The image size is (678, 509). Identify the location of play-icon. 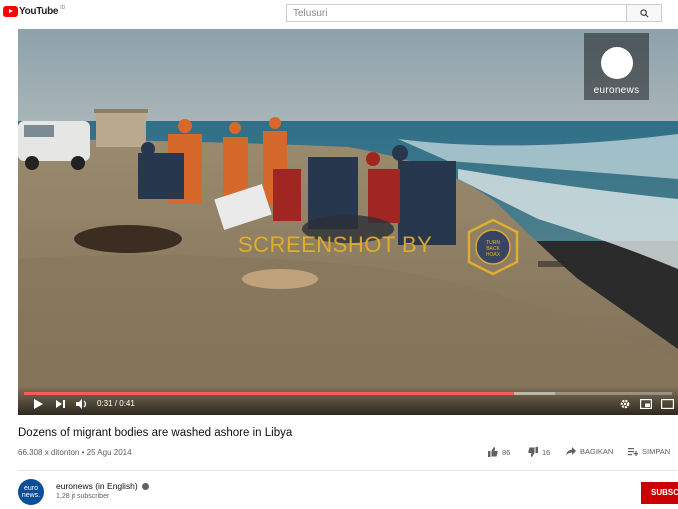
(38, 404).